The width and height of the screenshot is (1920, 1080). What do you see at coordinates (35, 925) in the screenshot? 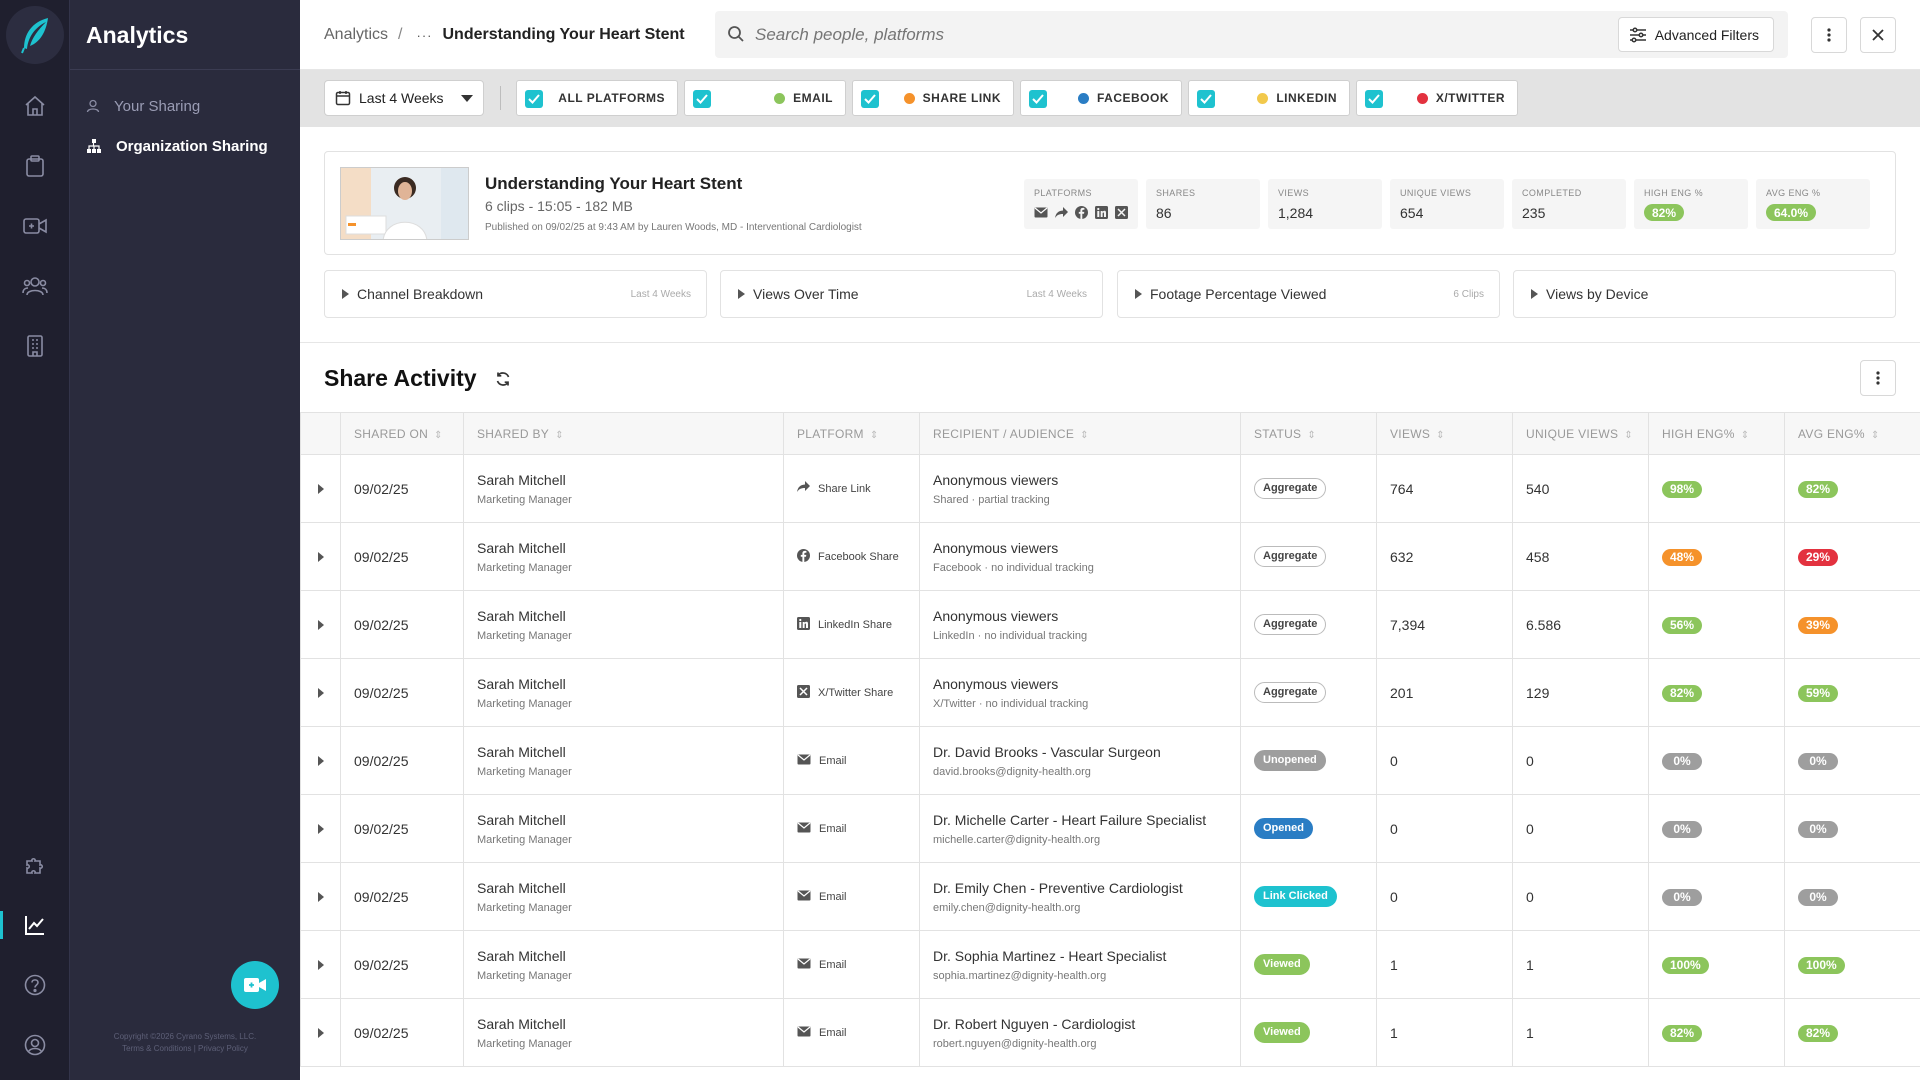
I see `analytics-chart-icon` at bounding box center [35, 925].